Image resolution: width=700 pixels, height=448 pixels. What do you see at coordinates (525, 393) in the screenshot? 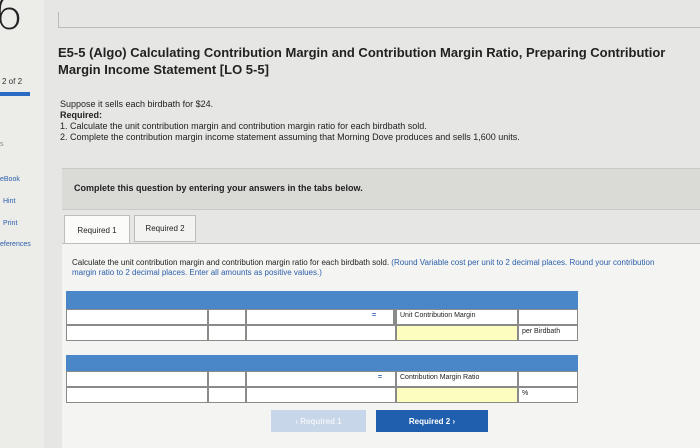
I see `cm-ratio-unit: %` at bounding box center [525, 393].